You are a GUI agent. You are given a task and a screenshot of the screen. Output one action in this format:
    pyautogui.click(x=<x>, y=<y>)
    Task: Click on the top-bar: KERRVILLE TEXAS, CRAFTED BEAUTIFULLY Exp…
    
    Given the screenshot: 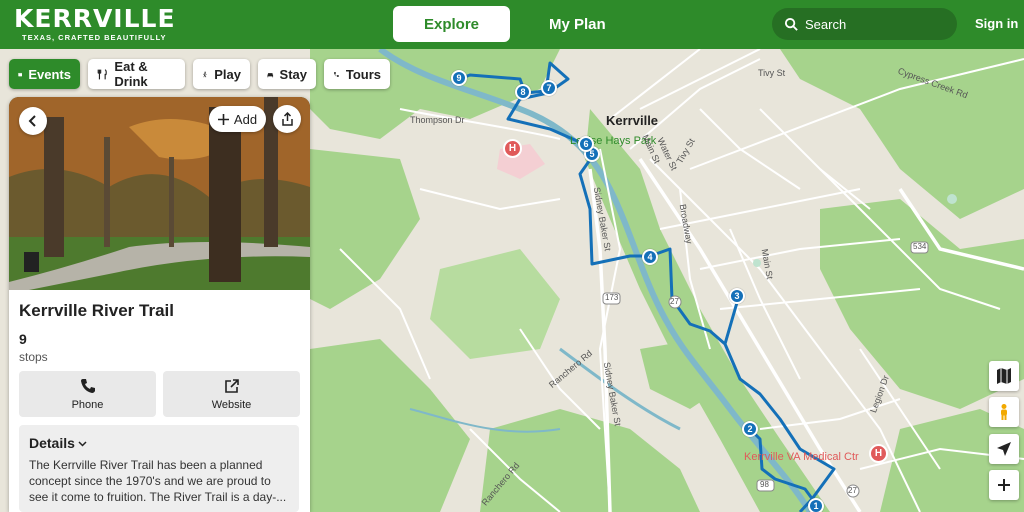 What is the action you would take?
    pyautogui.click(x=512, y=24)
    